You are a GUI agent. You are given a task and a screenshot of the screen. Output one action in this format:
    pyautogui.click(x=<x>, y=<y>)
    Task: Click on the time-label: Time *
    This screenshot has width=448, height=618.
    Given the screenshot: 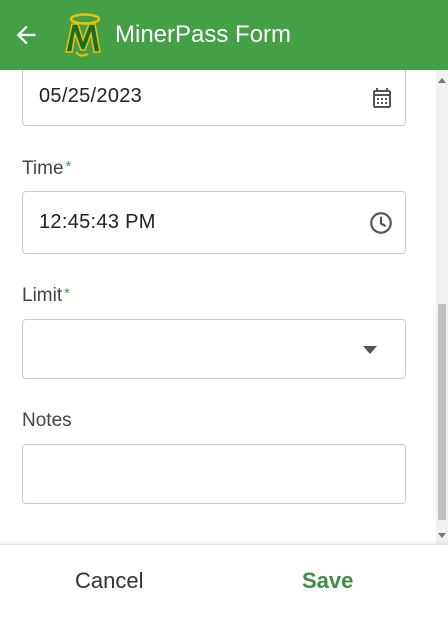 What is the action you would take?
    pyautogui.click(x=46, y=169)
    